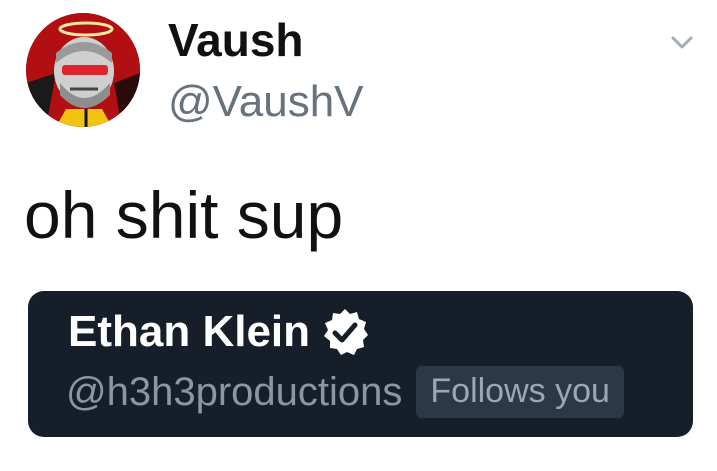  Describe the element at coordinates (346, 332) in the screenshot. I see `verified-icon` at that location.